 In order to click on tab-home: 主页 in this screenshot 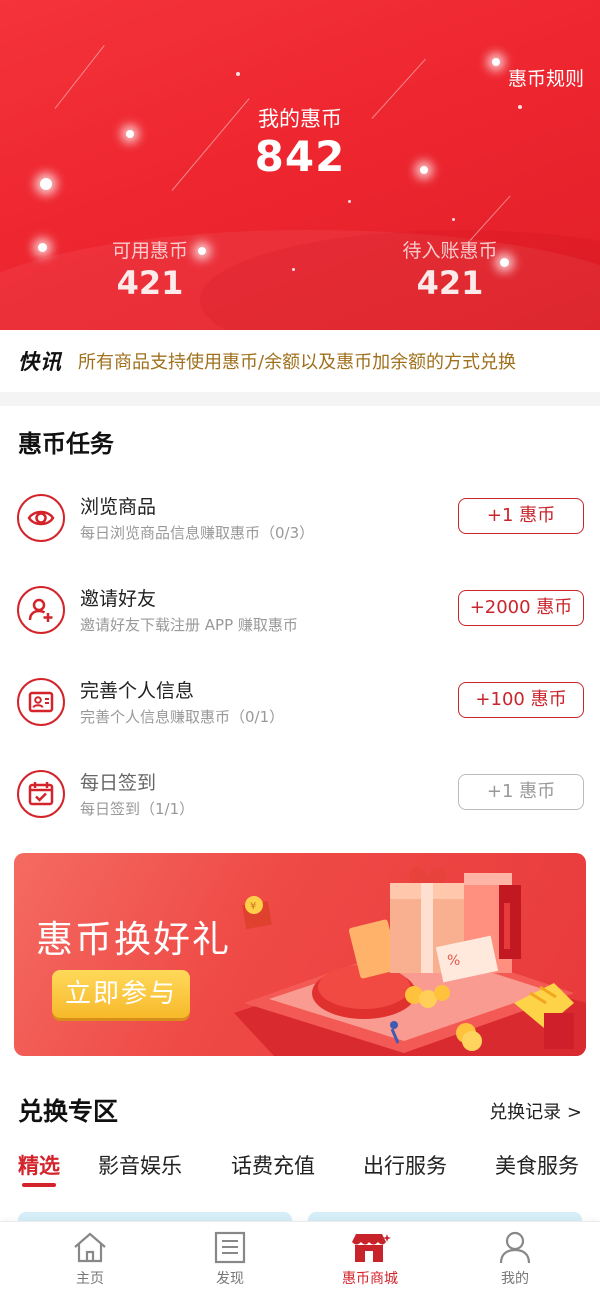, I will do `click(90, 1259)`.